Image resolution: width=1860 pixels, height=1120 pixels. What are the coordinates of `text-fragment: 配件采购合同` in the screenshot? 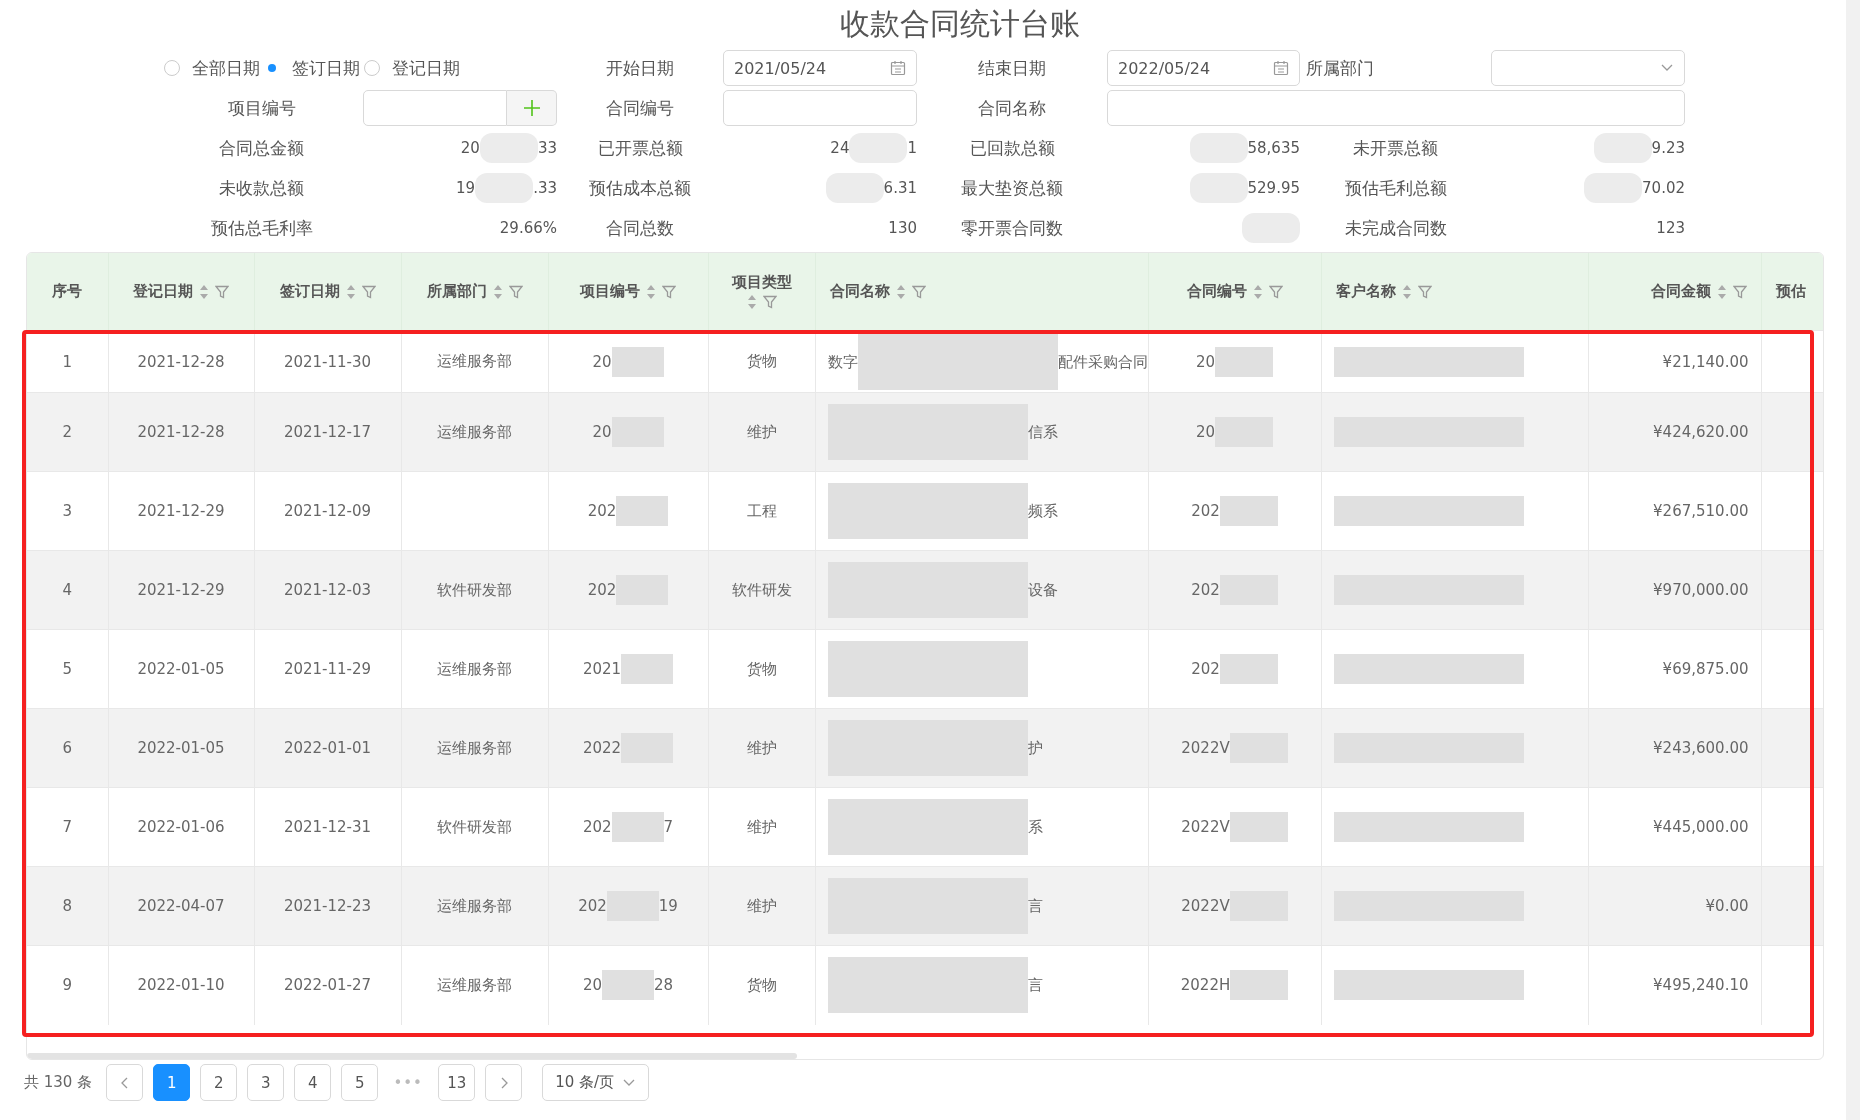 It's located at (1102, 361).